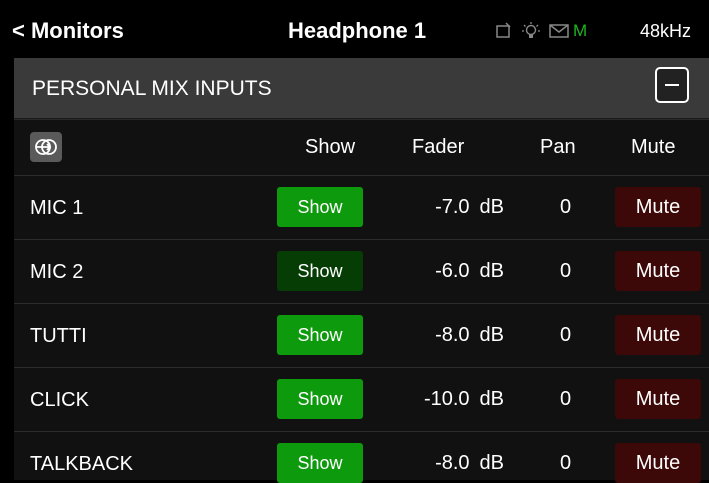  I want to click on collapse-button, so click(672, 85).